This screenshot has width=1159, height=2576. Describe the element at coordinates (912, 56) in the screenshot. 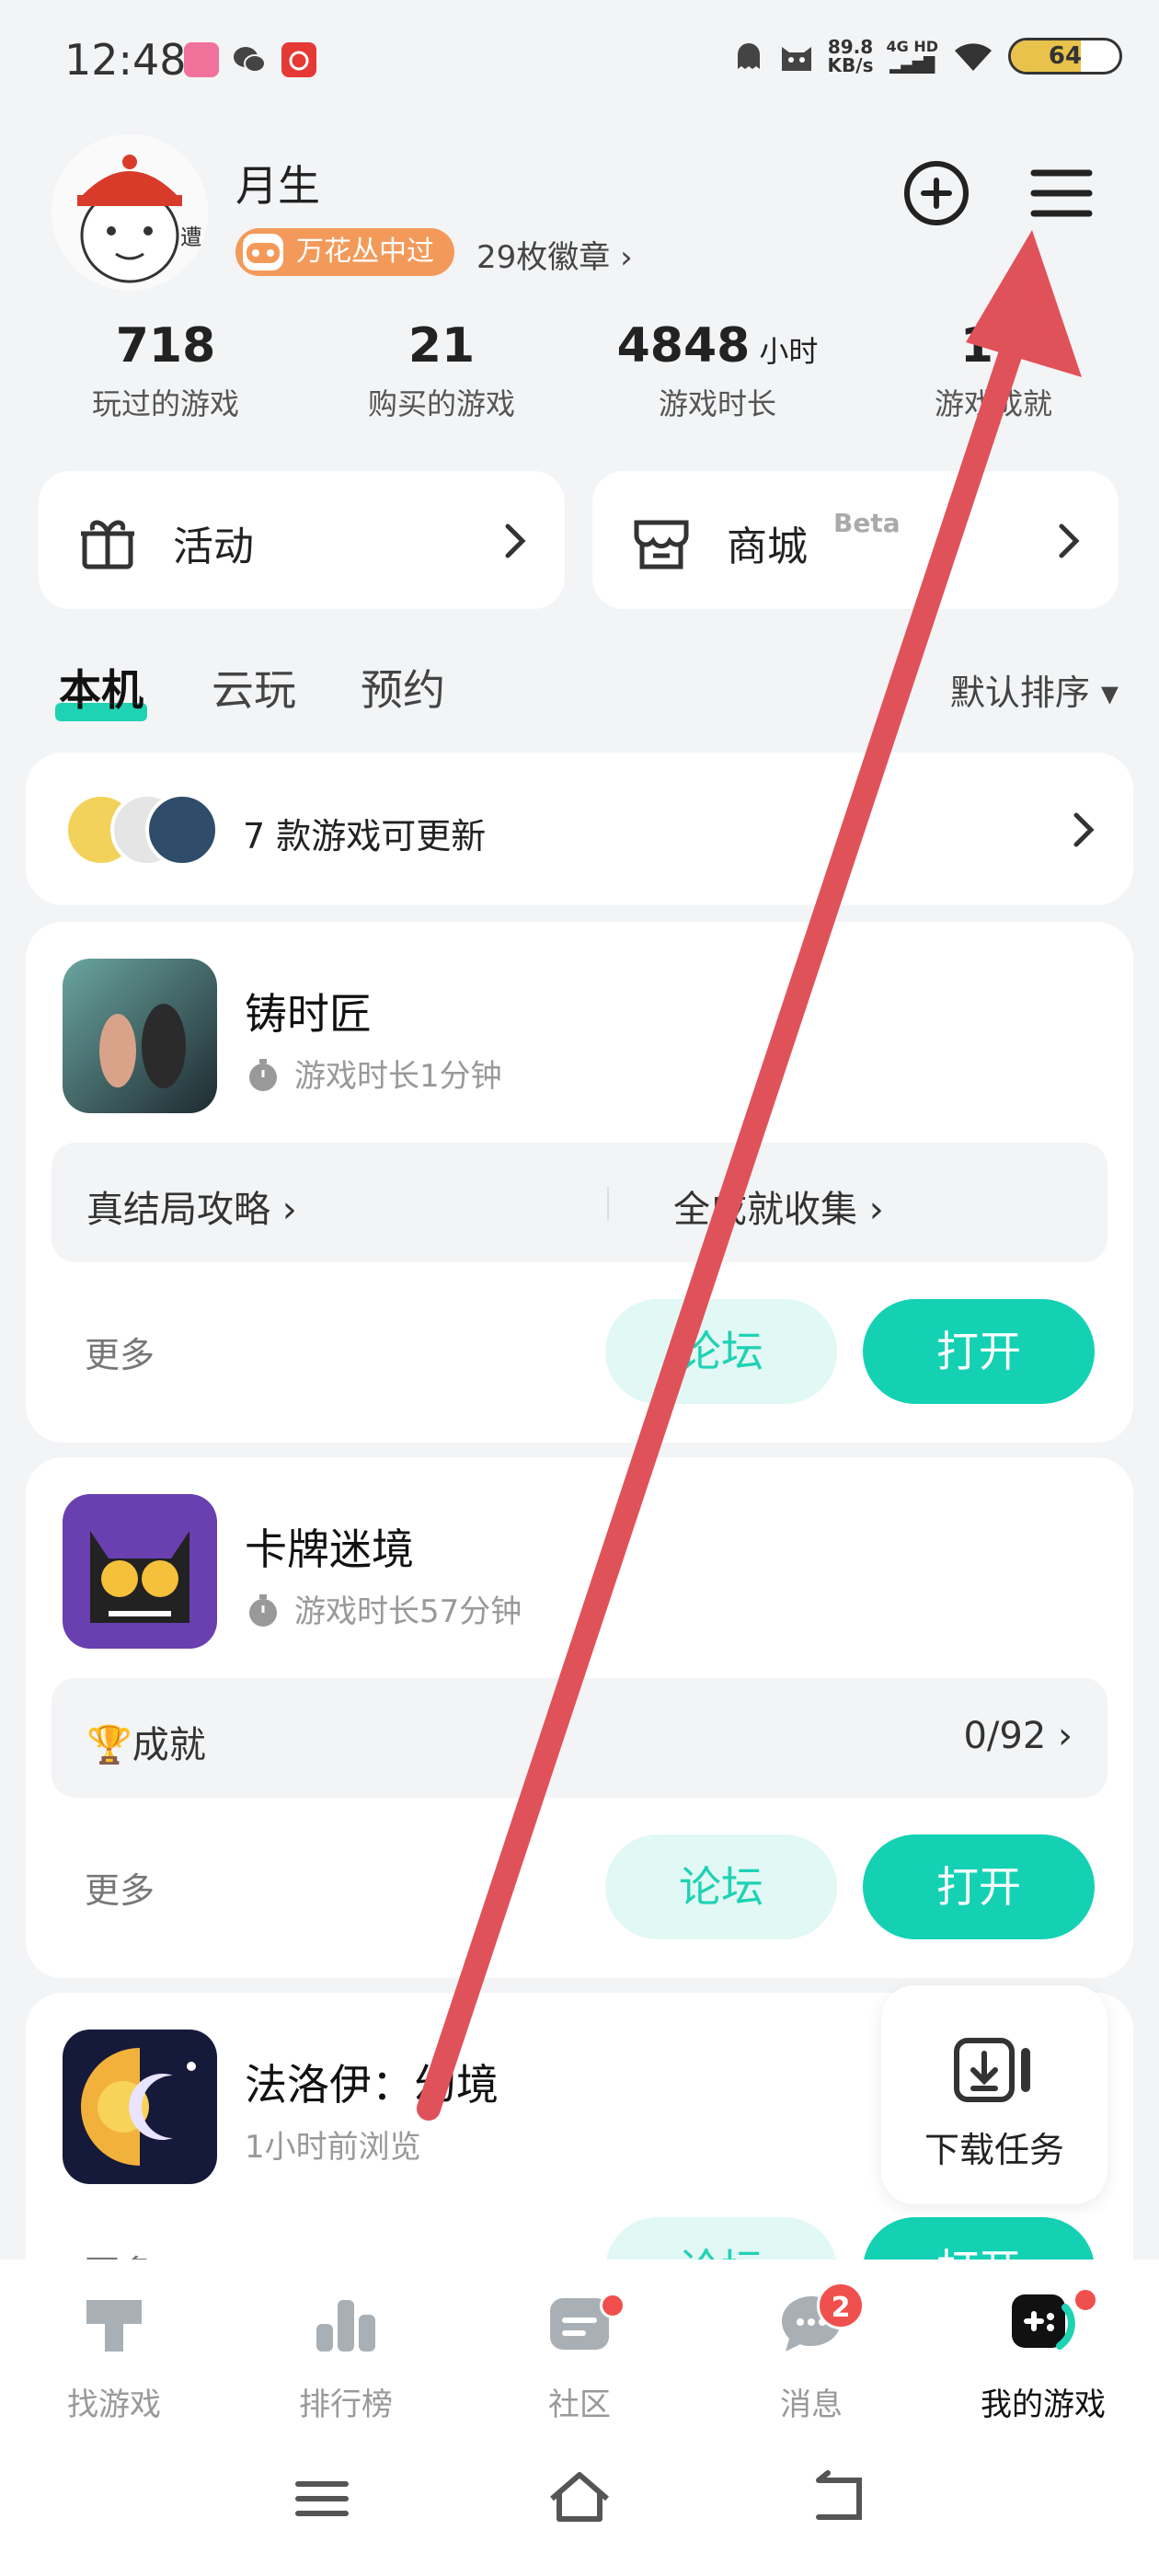

I see `signal-indicator: 4G HD ▂▄▆█` at that location.